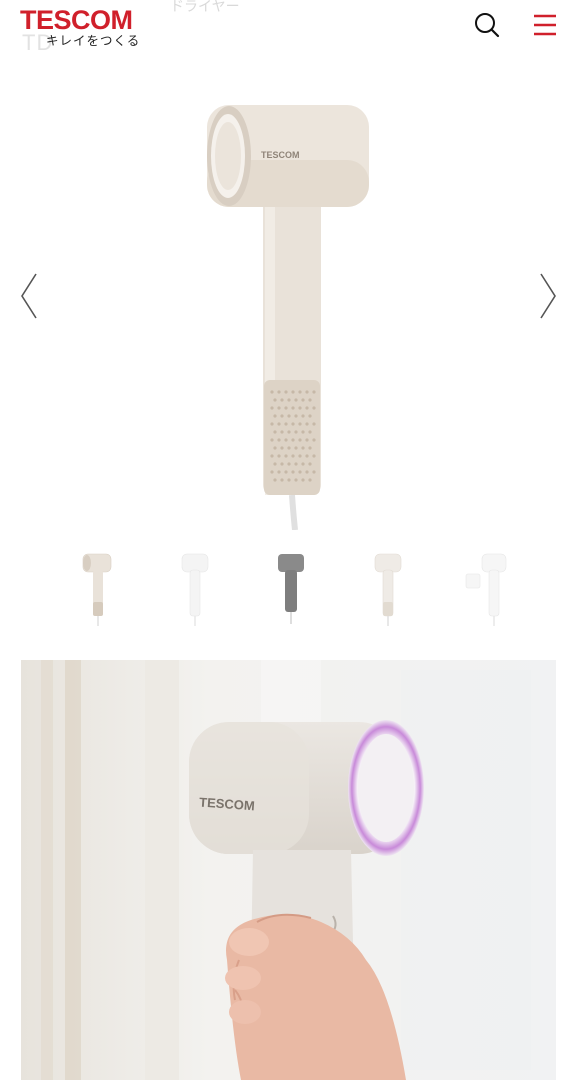 This screenshot has height=1080, width=577. What do you see at coordinates (288, 317) in the screenshot?
I see `hair-dryer-product-image: TESCOM` at bounding box center [288, 317].